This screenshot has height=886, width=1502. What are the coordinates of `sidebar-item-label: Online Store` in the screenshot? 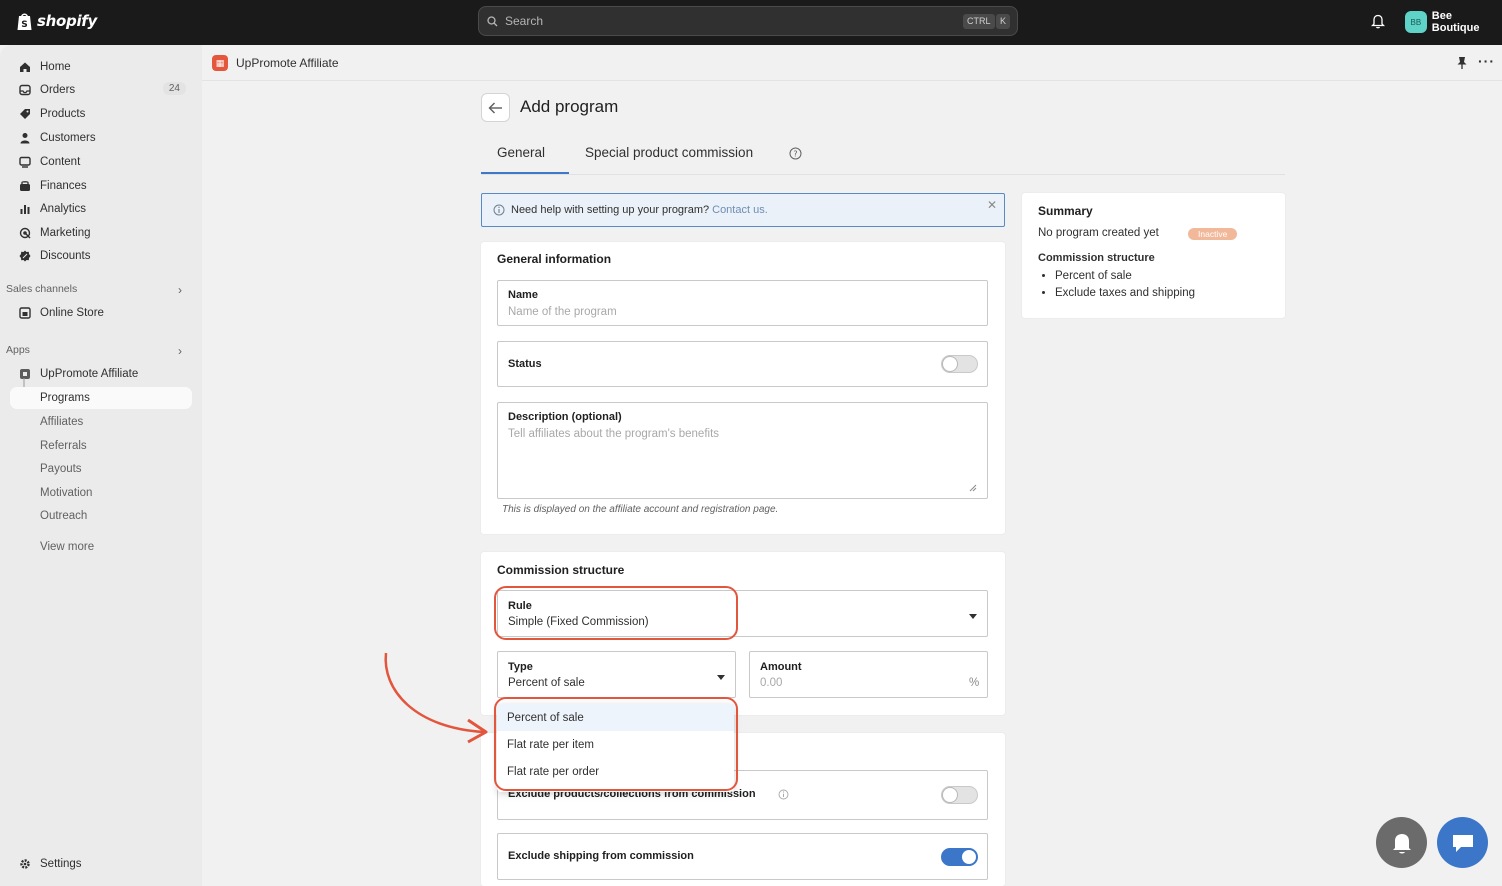 It's located at (72, 313).